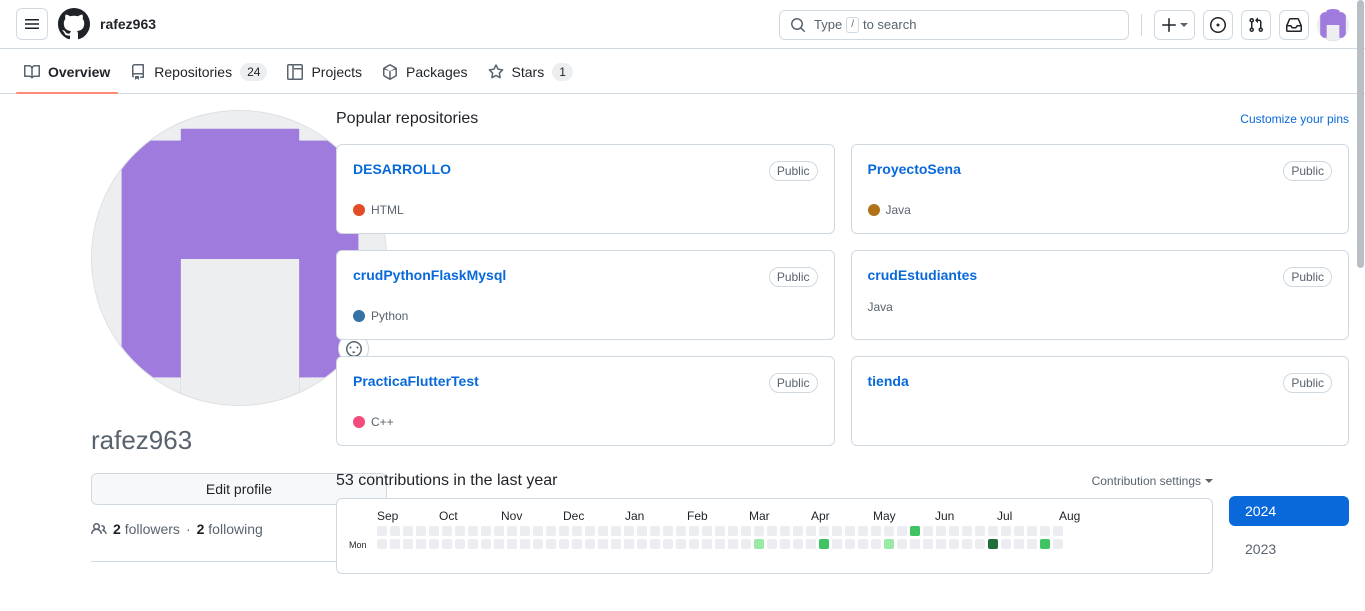  Describe the element at coordinates (1333, 24) in the screenshot. I see `header-user-avatar` at that location.